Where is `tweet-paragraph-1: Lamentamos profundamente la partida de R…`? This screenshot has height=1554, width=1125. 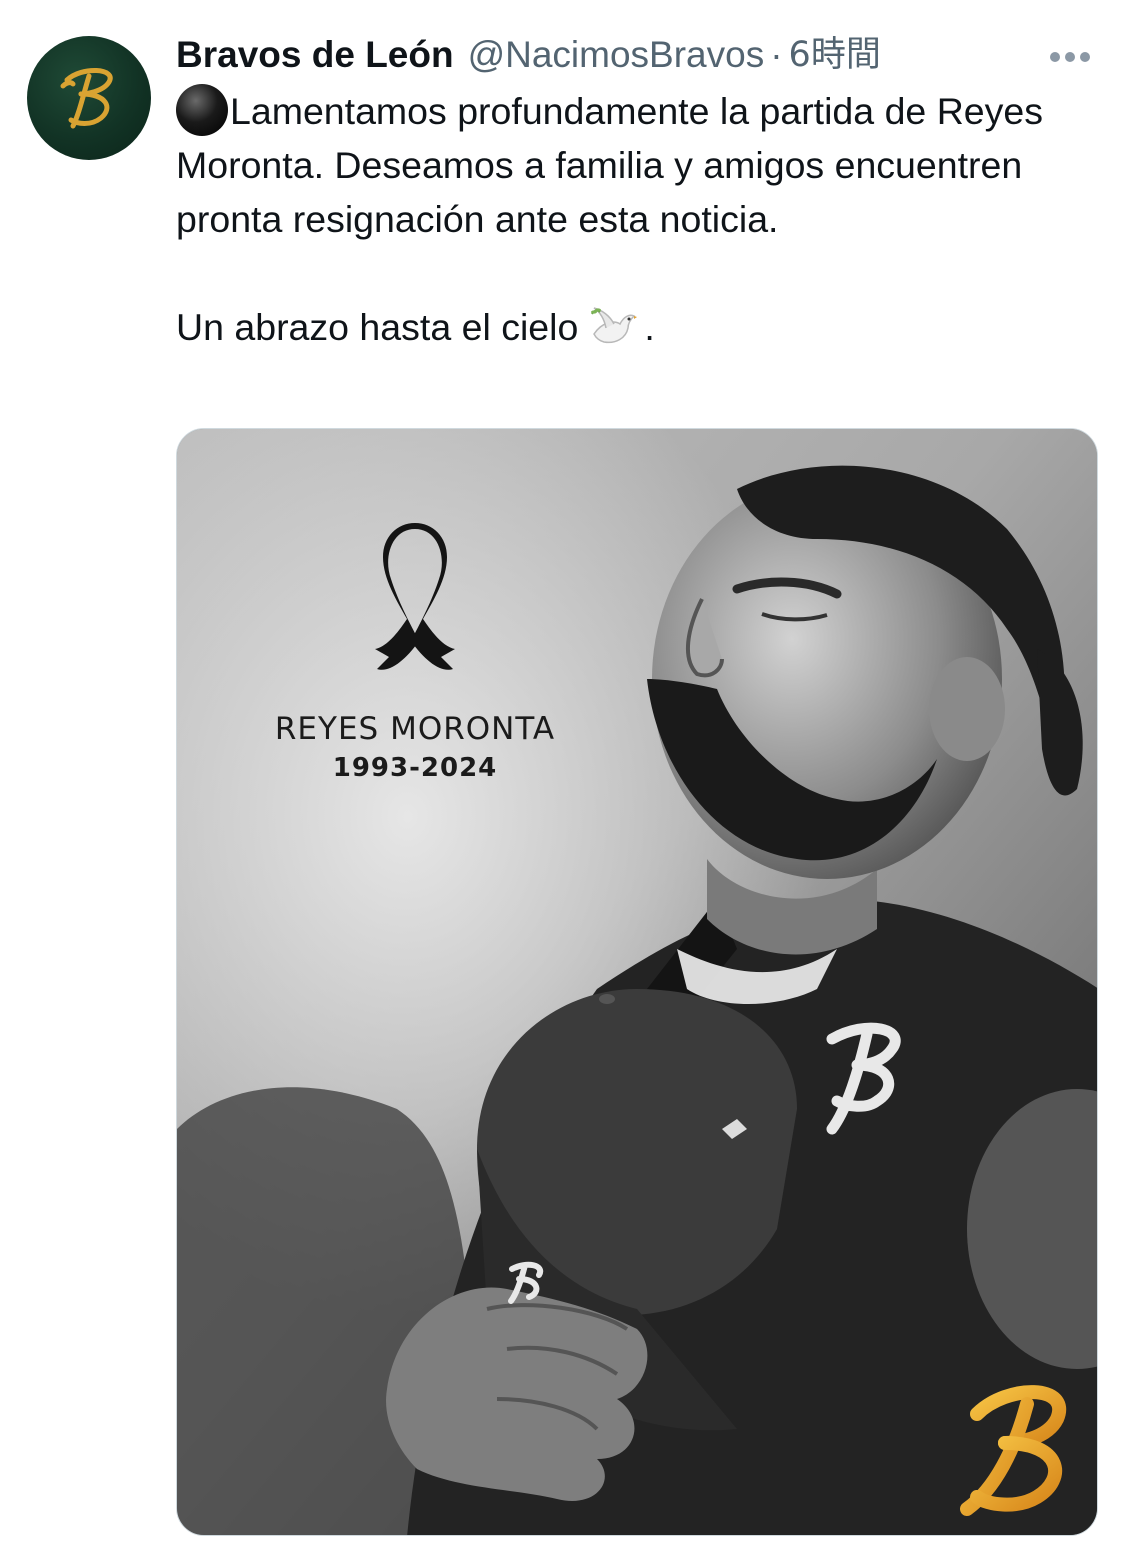 tweet-paragraph-1: Lamentamos profundamente la partida de R… is located at coordinates (626, 165).